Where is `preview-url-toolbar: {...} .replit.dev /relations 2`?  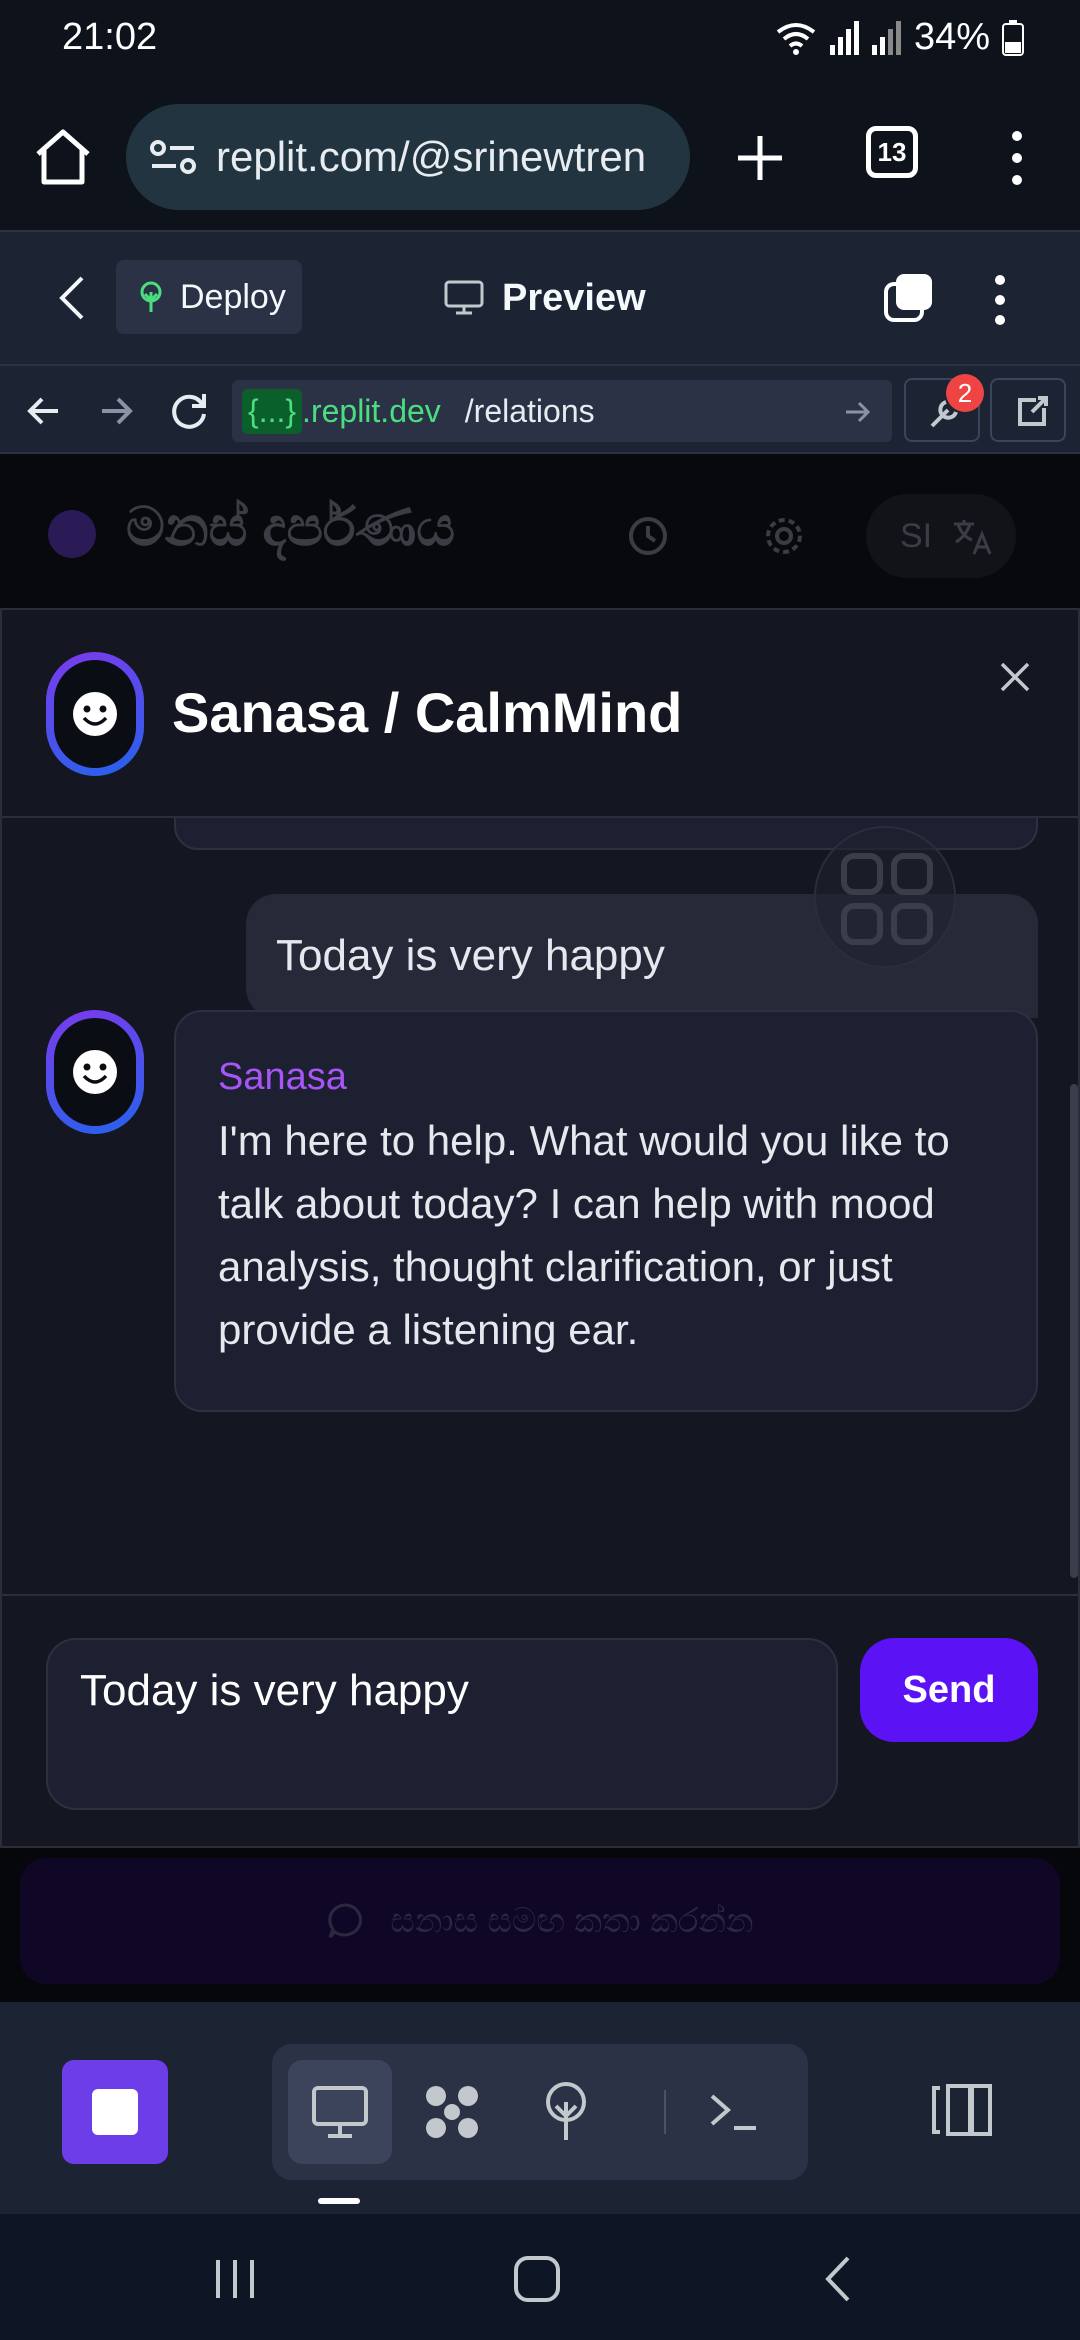 preview-url-toolbar: {...} .replit.dev /relations 2 is located at coordinates (540, 409).